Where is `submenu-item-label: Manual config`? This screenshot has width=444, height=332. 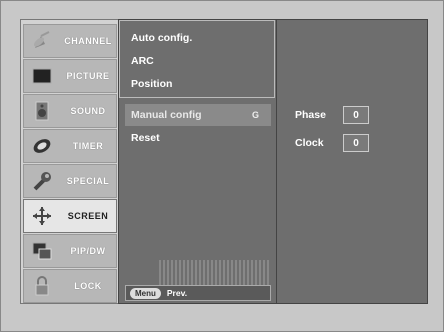 submenu-item-label: Manual config is located at coordinates (166, 115).